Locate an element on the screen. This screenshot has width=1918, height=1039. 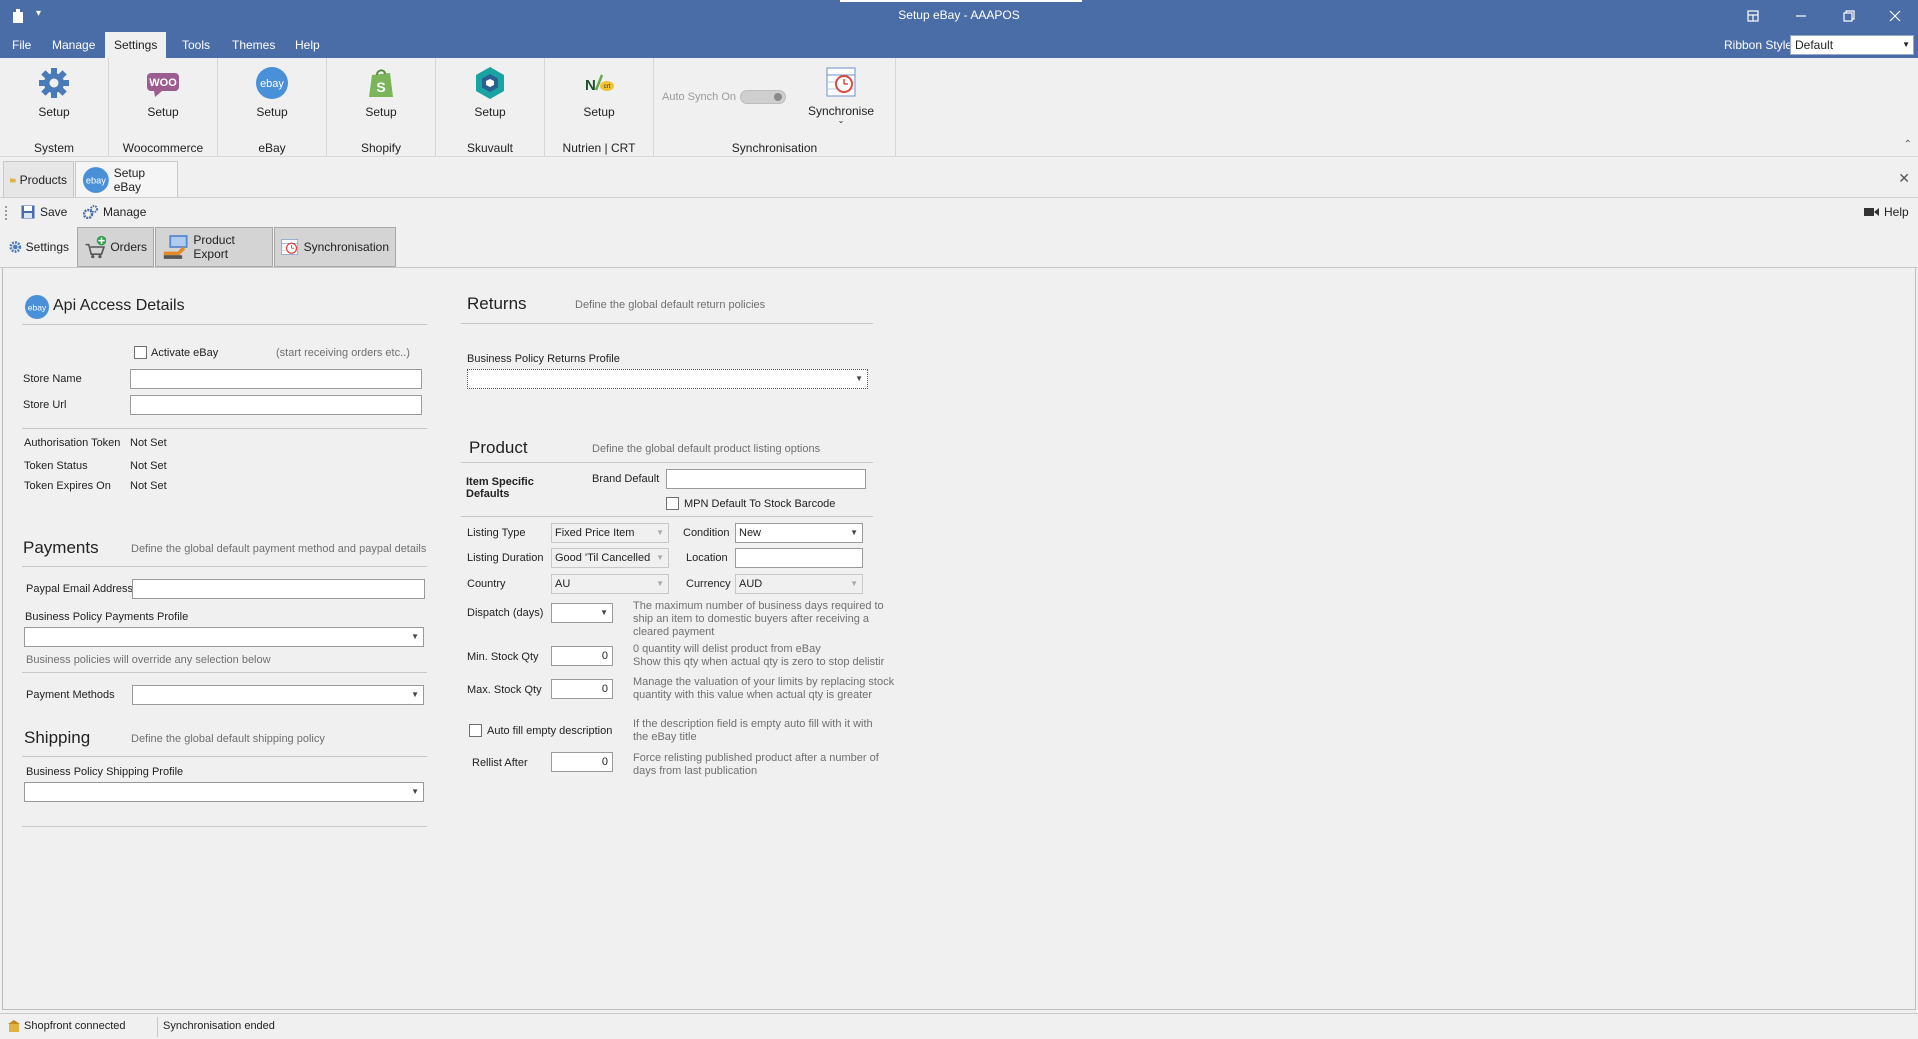
auto-synch-toggle is located at coordinates (763, 97).